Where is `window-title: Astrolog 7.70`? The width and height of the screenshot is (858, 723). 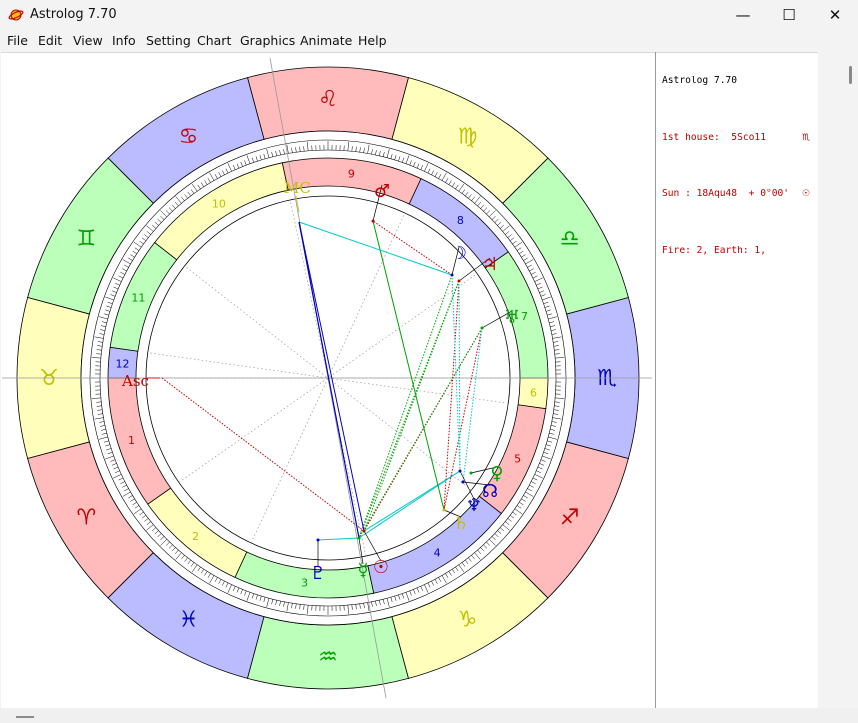 window-title: Astrolog 7.70 is located at coordinates (73, 14).